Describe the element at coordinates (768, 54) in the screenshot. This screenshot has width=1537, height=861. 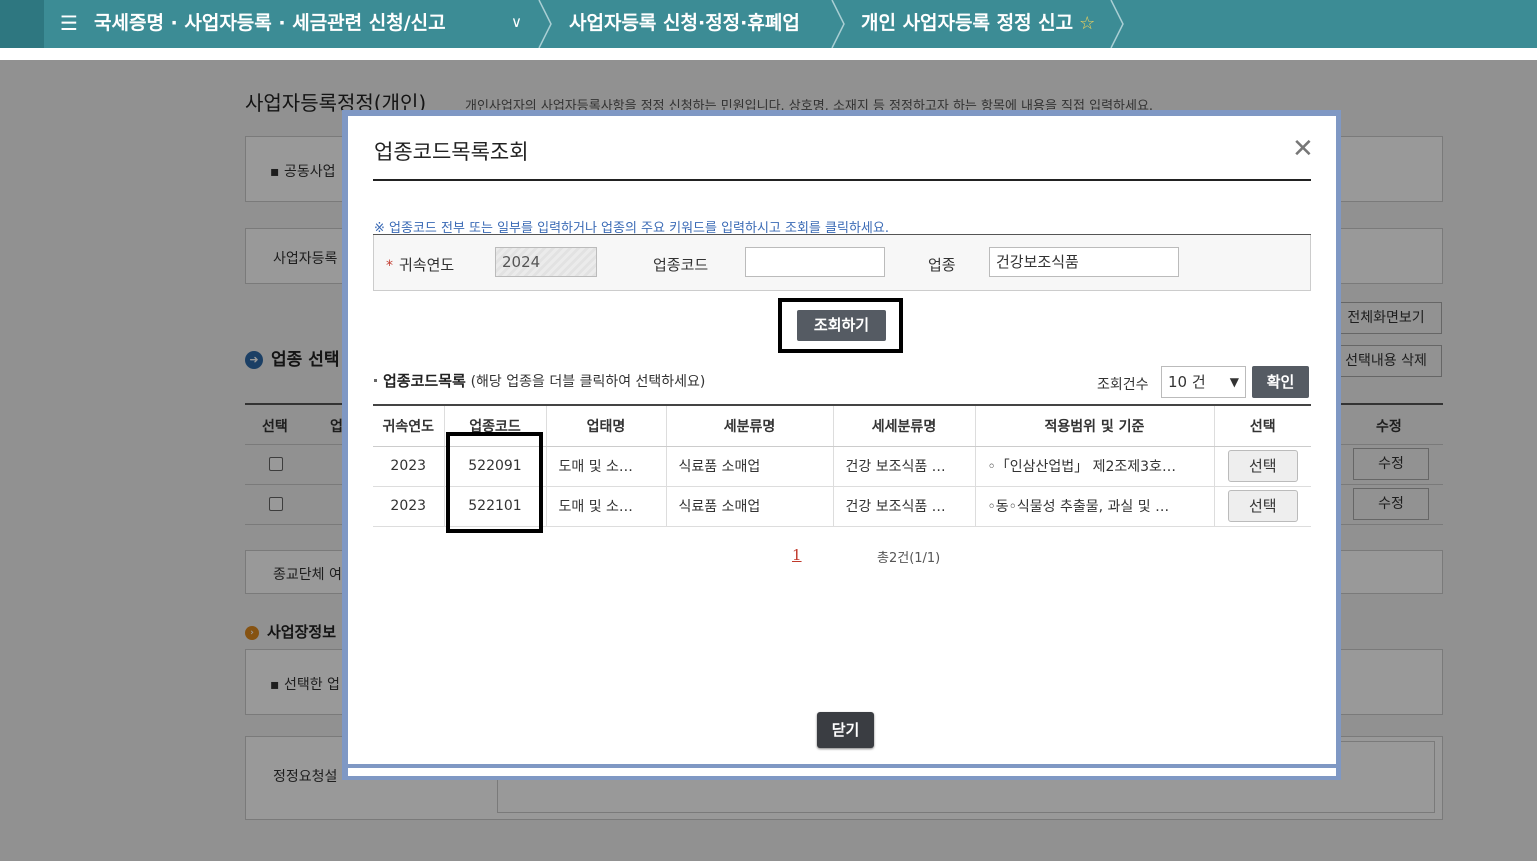
I see `header-gap` at that location.